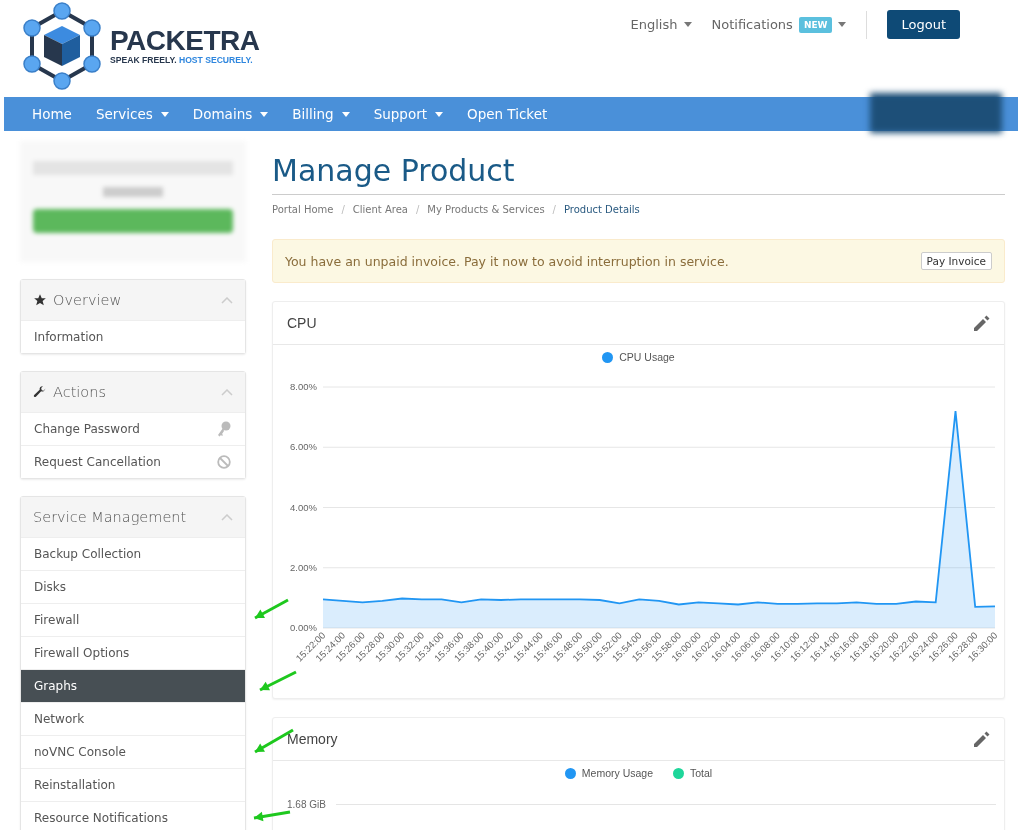 The width and height of the screenshot is (1024, 830). I want to click on ban-icon, so click(224, 462).